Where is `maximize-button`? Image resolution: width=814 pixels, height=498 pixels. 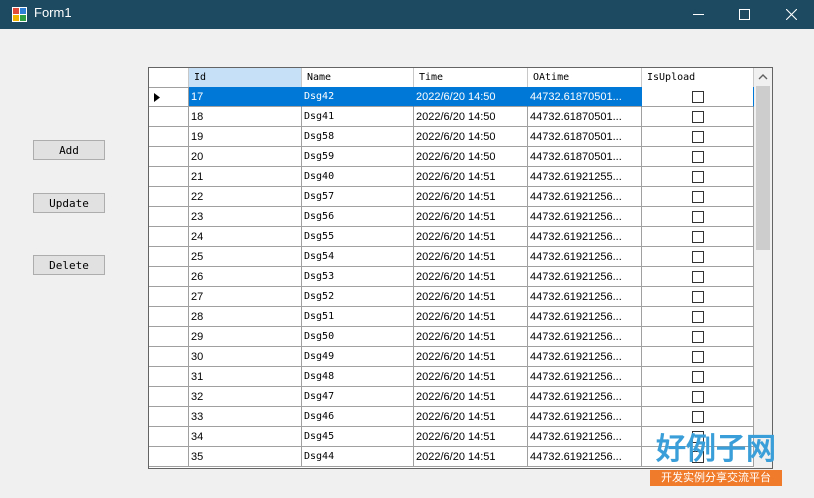
maximize-button is located at coordinates (744, 14).